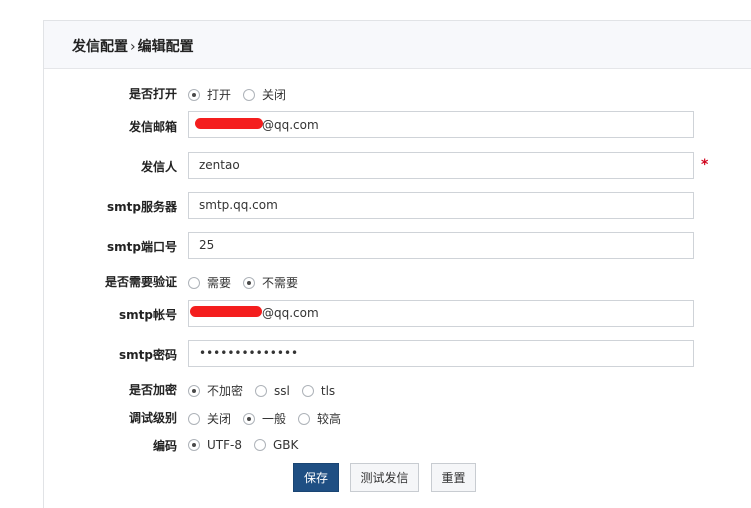 Image resolution: width=751 pixels, height=508 pixels. What do you see at coordinates (270, 282) in the screenshot?
I see `need-auth-radio-no: 不需要` at bounding box center [270, 282].